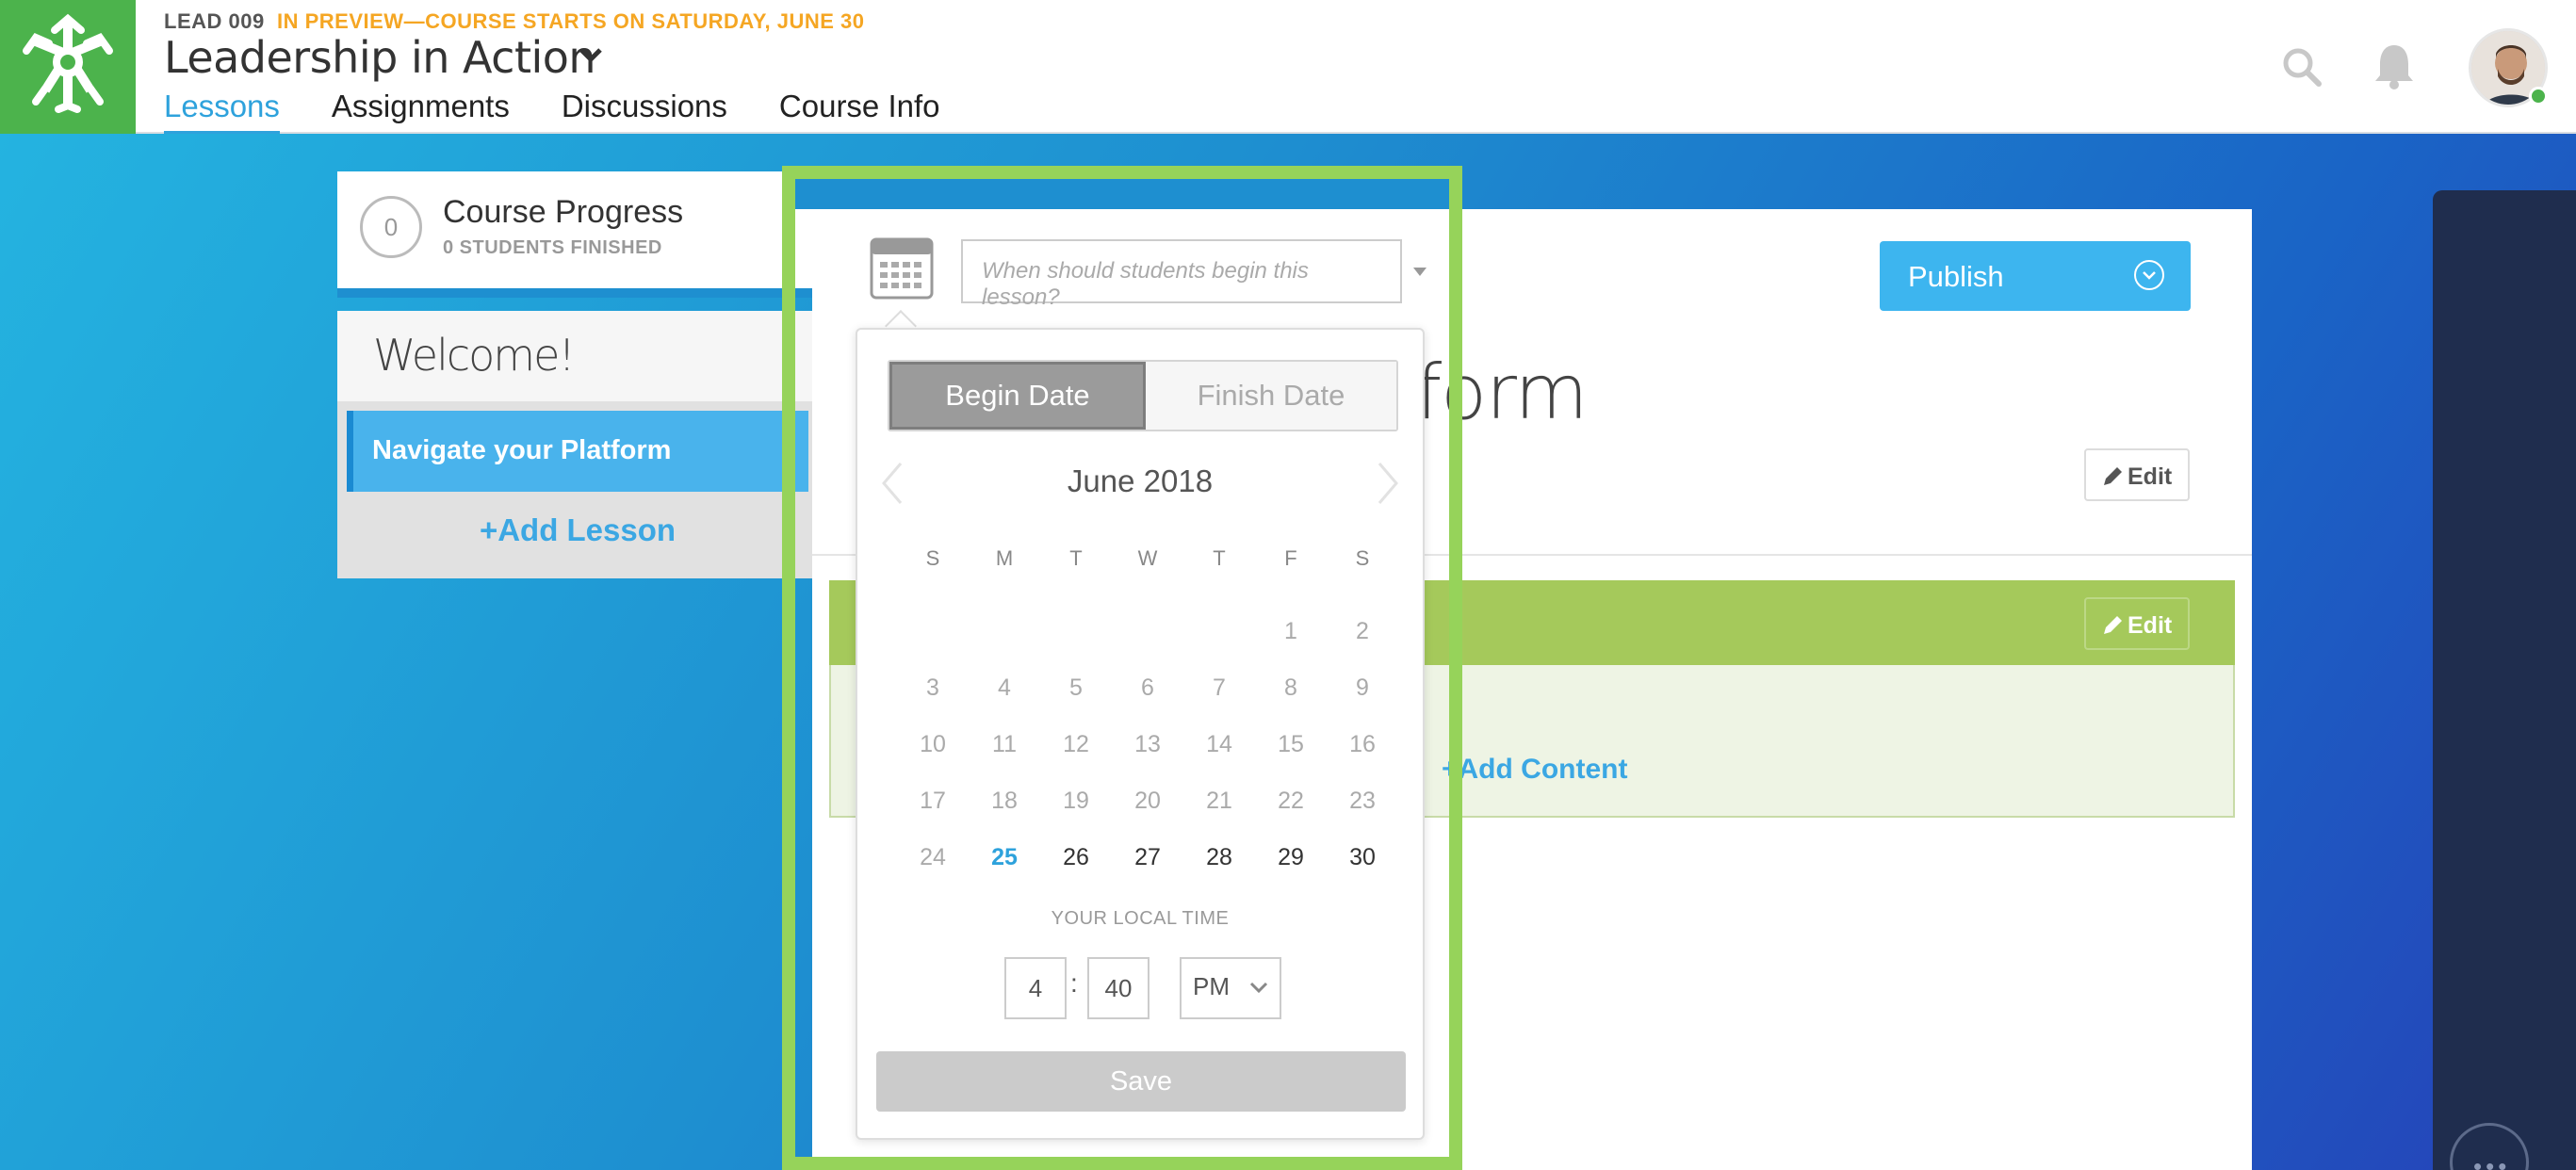  I want to click on welcome-heading: Welcome!, so click(474, 355).